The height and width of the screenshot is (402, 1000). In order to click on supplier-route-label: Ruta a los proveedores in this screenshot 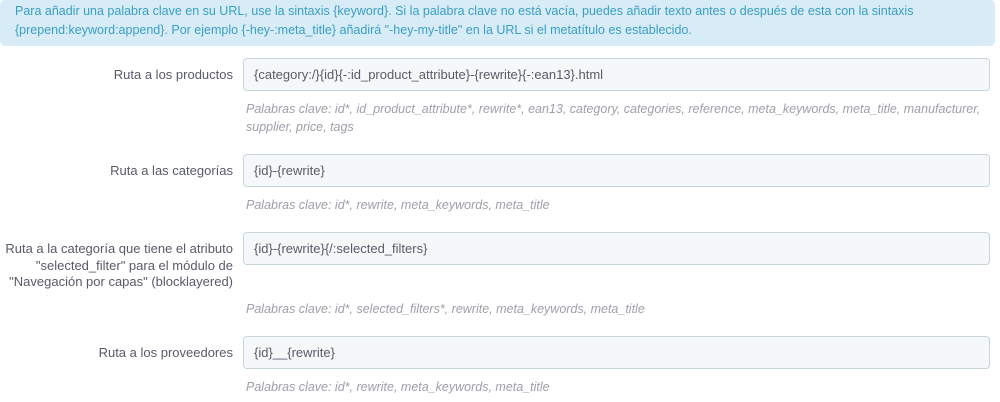, I will do `click(165, 352)`.